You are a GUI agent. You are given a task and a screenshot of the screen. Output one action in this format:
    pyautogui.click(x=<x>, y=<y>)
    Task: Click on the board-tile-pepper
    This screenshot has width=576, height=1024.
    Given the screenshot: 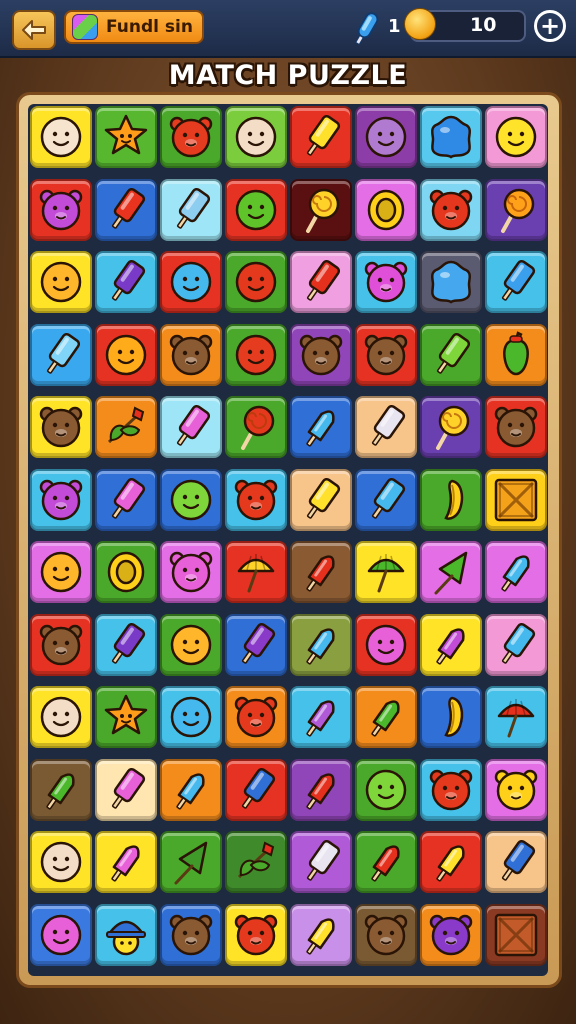 What is the action you would take?
    pyautogui.click(x=516, y=354)
    